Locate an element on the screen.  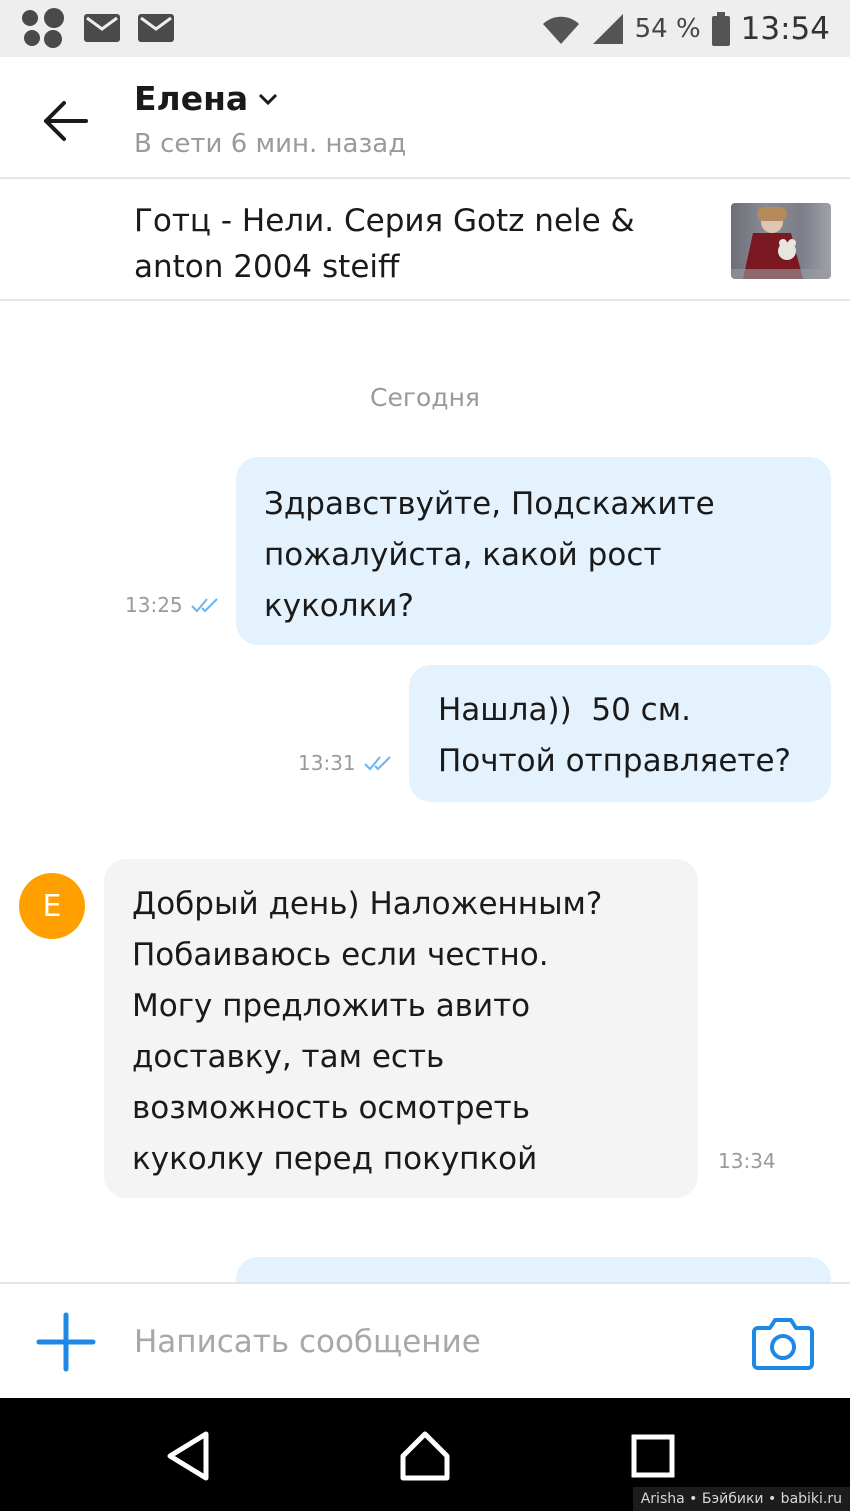
message-line: куколку перед покупкой is located at coordinates (335, 1159).